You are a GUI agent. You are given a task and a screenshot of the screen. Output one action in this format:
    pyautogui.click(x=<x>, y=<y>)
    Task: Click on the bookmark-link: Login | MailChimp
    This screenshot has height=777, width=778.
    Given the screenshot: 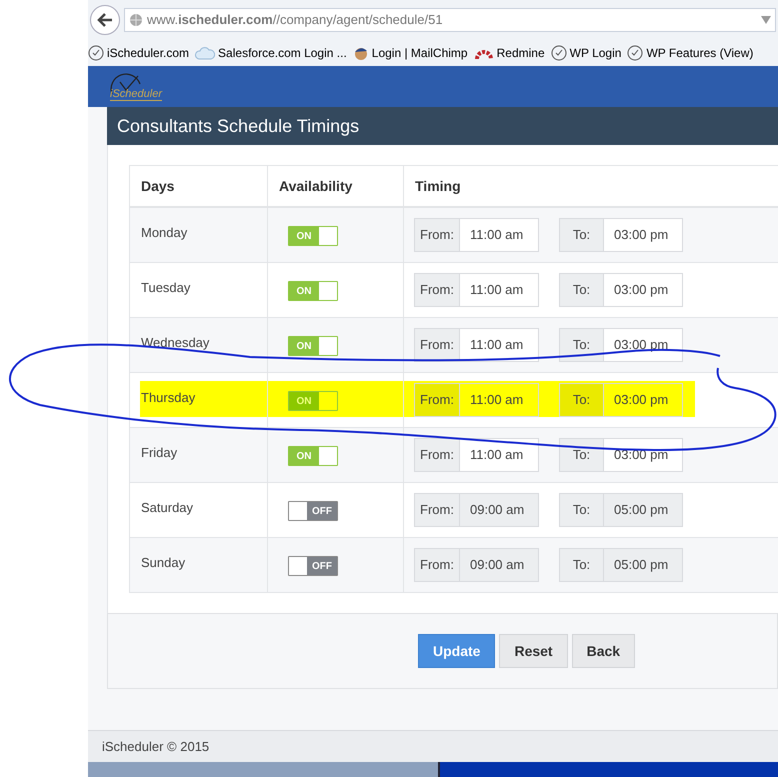 What is the action you would take?
    pyautogui.click(x=410, y=53)
    